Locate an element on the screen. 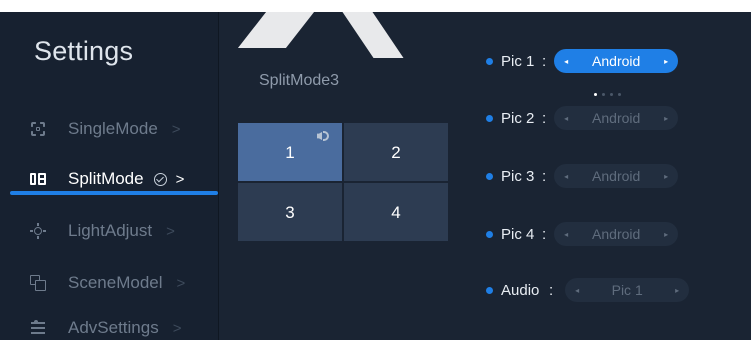  pic-2-source-selector: ◂ Android ▸ is located at coordinates (616, 118).